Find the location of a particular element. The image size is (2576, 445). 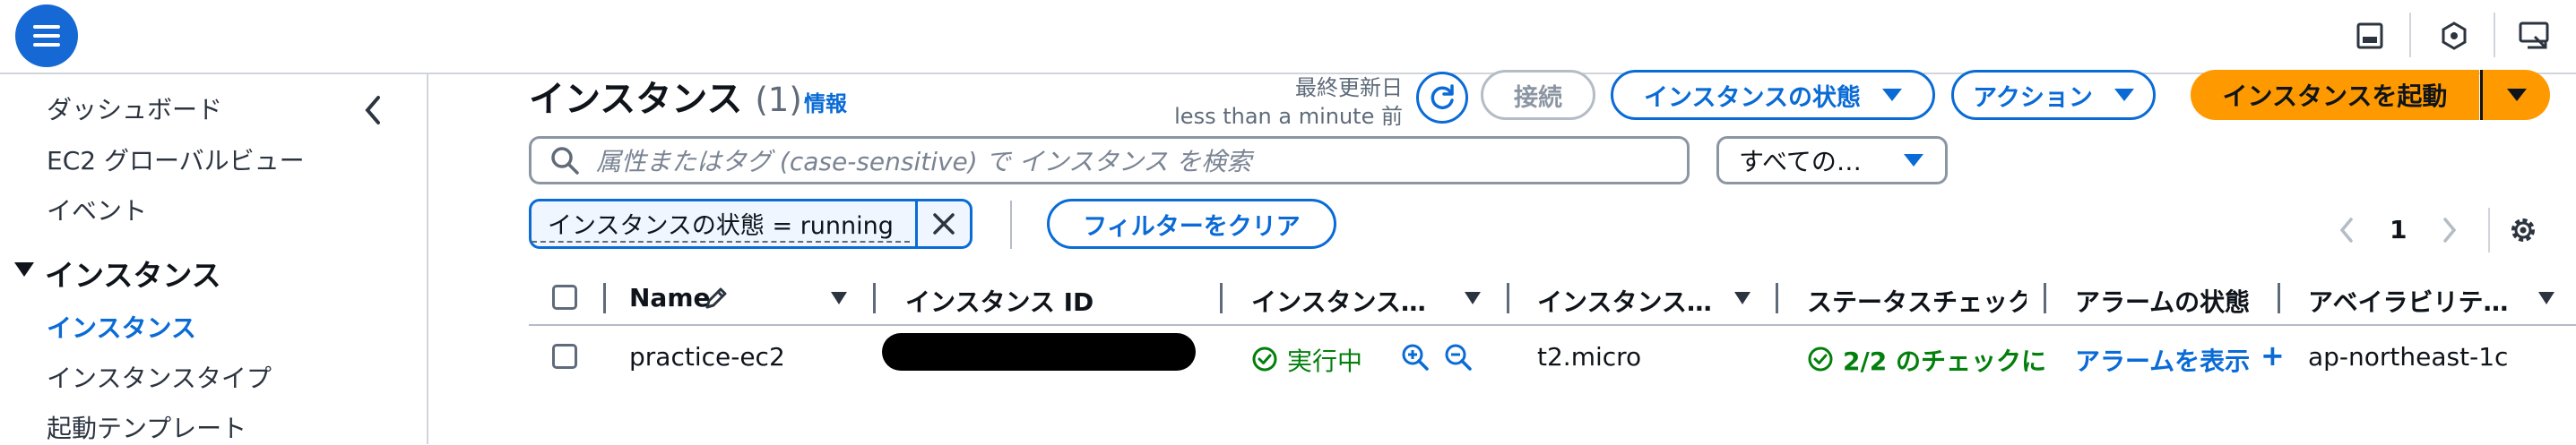

filter-token-label: インスタンスの状態 = running is located at coordinates (721, 224).